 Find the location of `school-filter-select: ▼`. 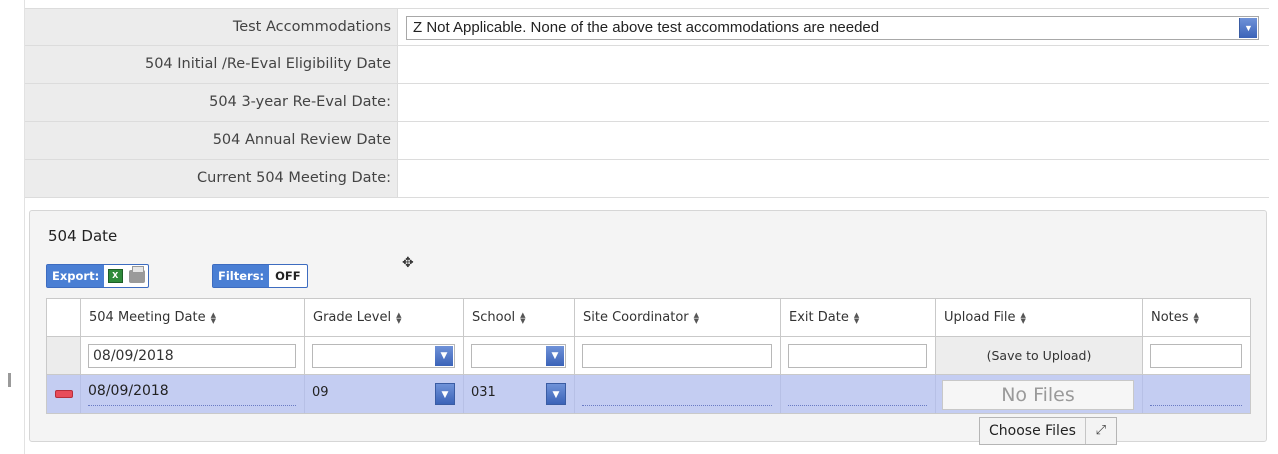

school-filter-select: ▼ is located at coordinates (518, 356).